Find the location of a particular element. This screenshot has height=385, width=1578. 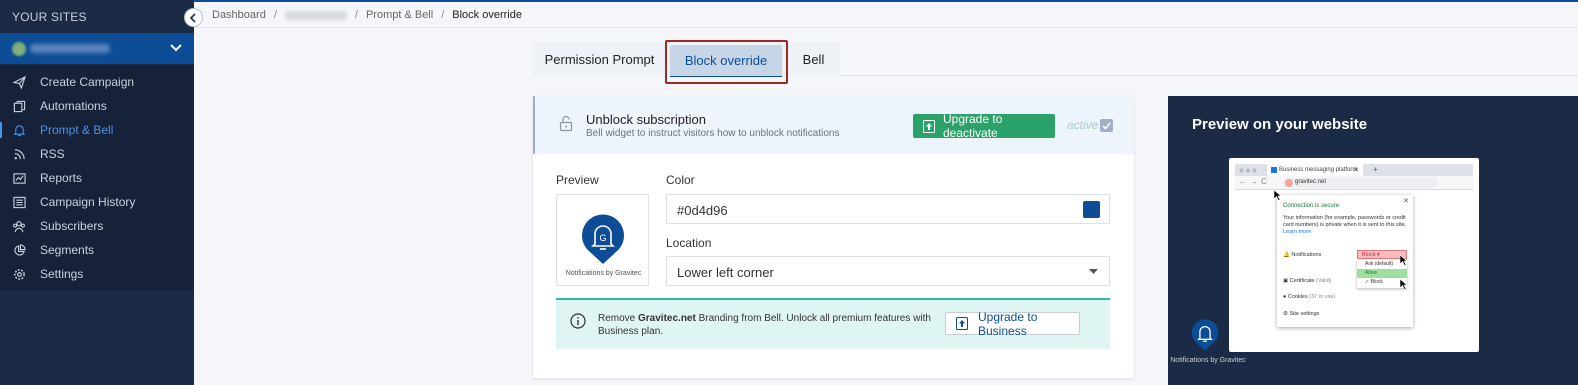

gear-icon is located at coordinates (19, 274).